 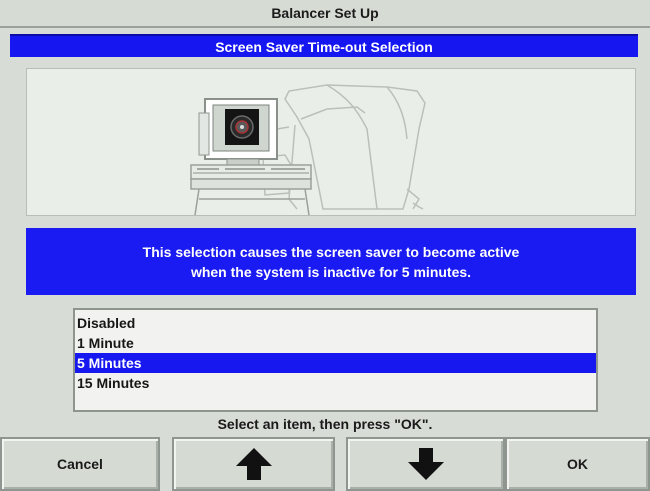 I want to click on list-item-disabled: Disabled, so click(x=335, y=323).